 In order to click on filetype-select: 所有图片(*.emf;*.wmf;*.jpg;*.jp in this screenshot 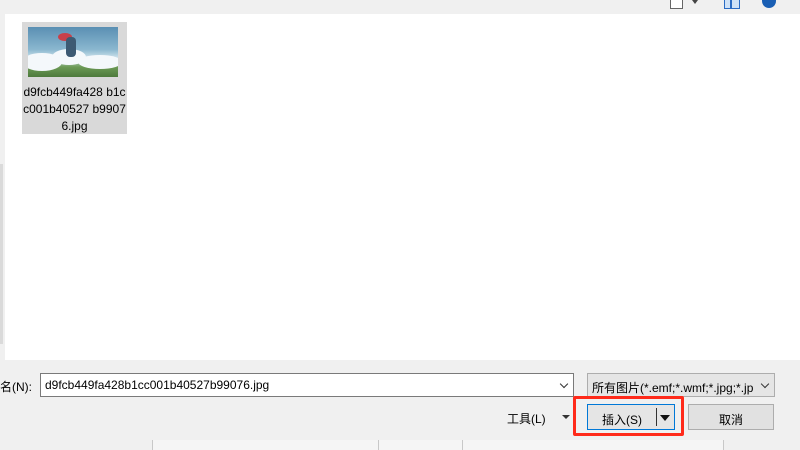, I will do `click(681, 385)`.